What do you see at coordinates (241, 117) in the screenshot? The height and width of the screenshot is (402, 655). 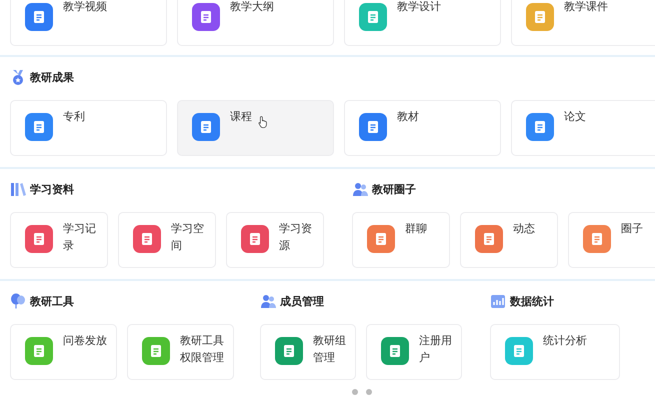 I see `app-label: 课程` at bounding box center [241, 117].